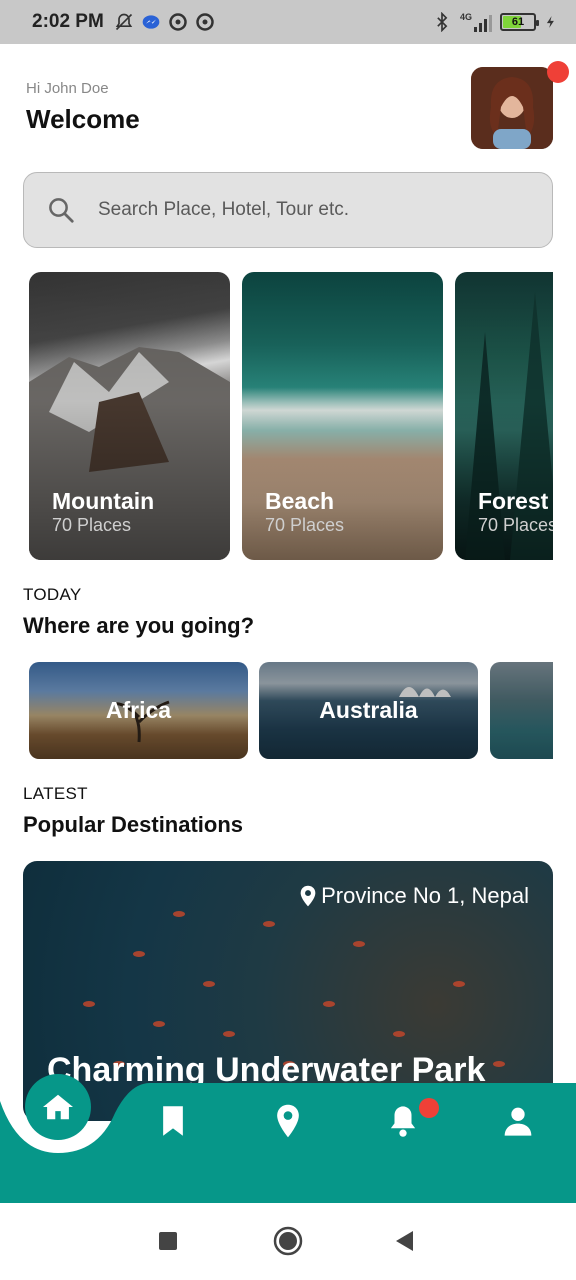  I want to click on destination-carousel: Africa Australia, so click(291, 710).